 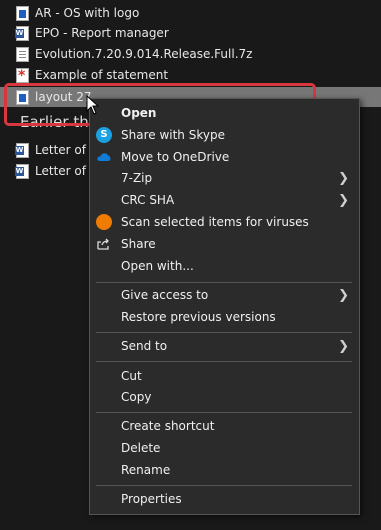 What do you see at coordinates (104, 135) in the screenshot?
I see `skype-icon: S` at bounding box center [104, 135].